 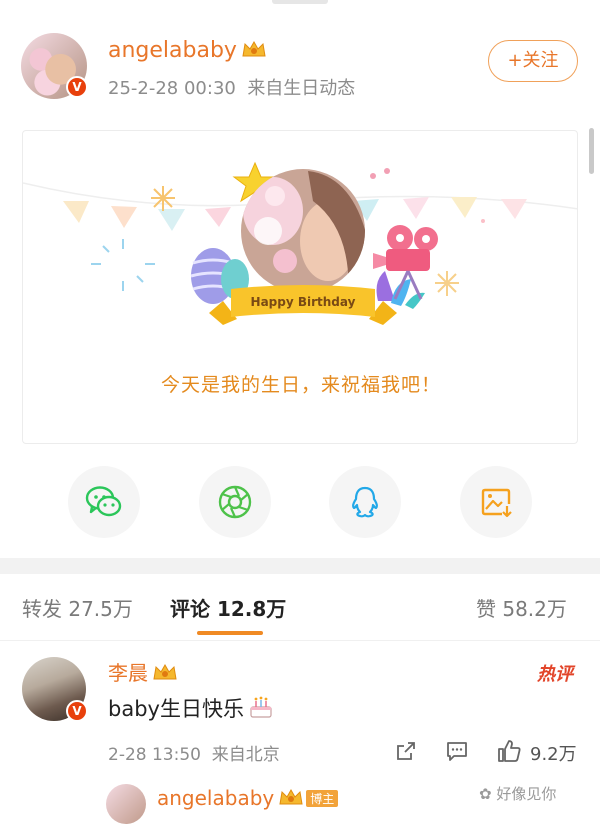 I want to click on commenter-name-row: 李晨, so click(x=143, y=671).